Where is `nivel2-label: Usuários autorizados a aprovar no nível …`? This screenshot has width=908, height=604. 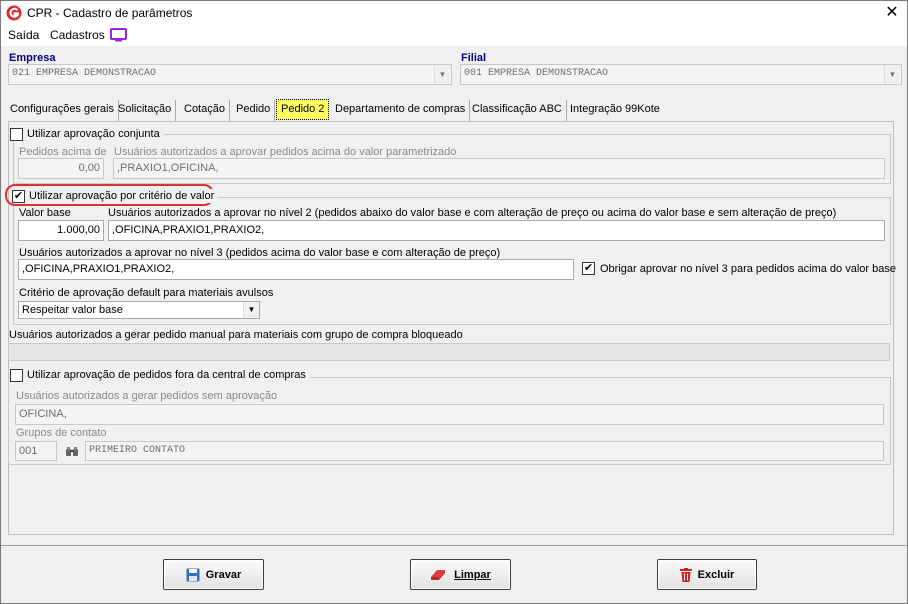 nivel2-label: Usuários autorizados a aprovar no nível … is located at coordinates (472, 213).